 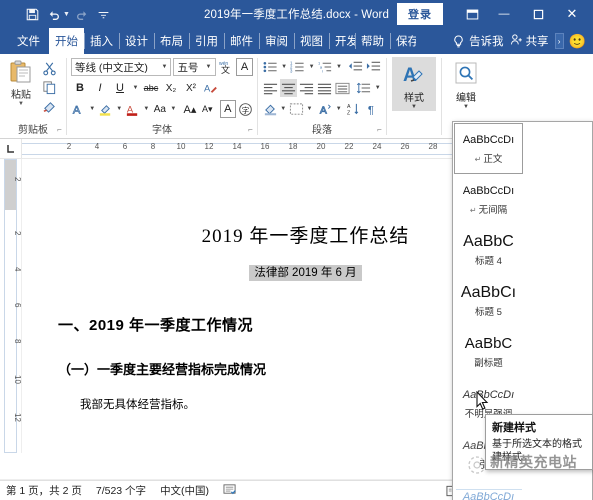 What do you see at coordinates (230, 491) in the screenshot?
I see `proofing-errors-icon` at bounding box center [230, 491].